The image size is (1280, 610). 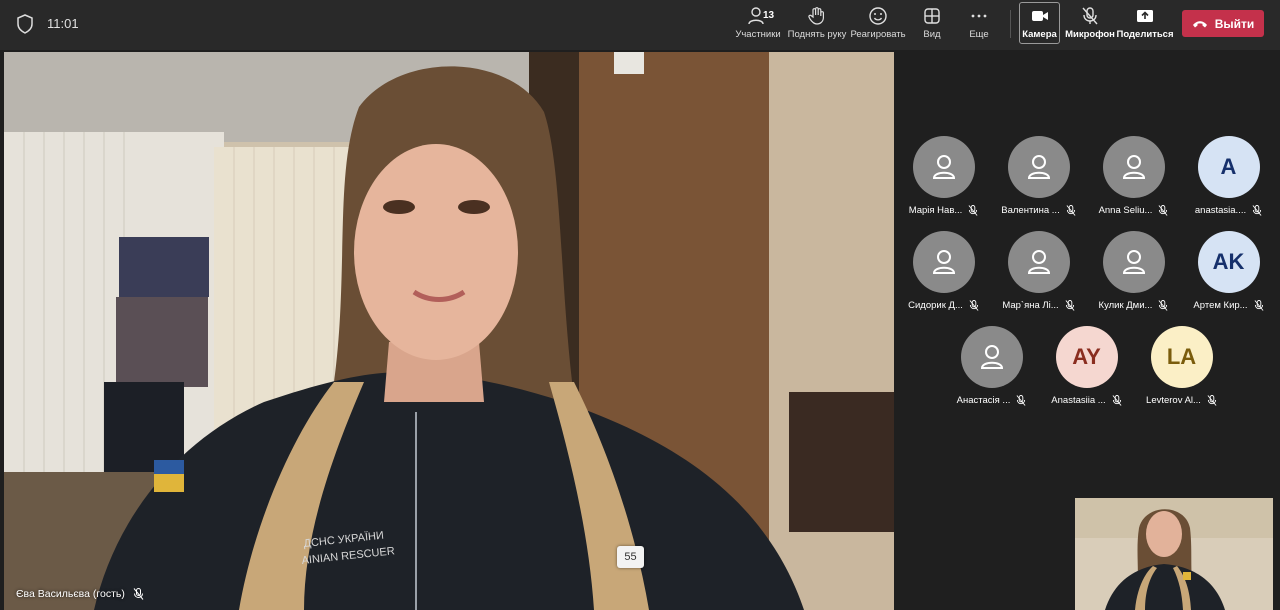 I want to click on self-view-image, so click(x=1174, y=554).